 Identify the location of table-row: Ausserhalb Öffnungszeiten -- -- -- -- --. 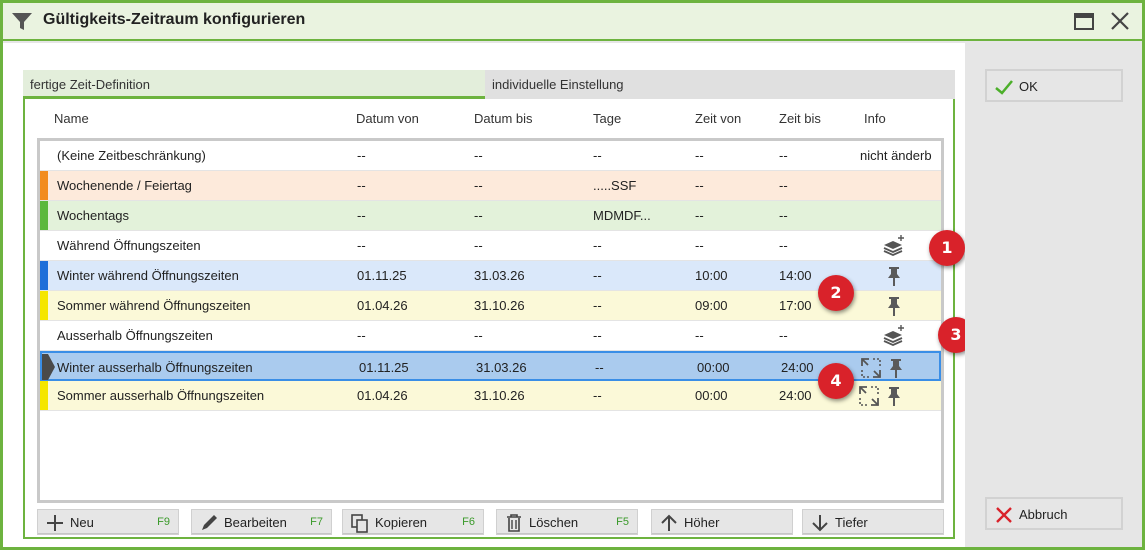
(490, 336).